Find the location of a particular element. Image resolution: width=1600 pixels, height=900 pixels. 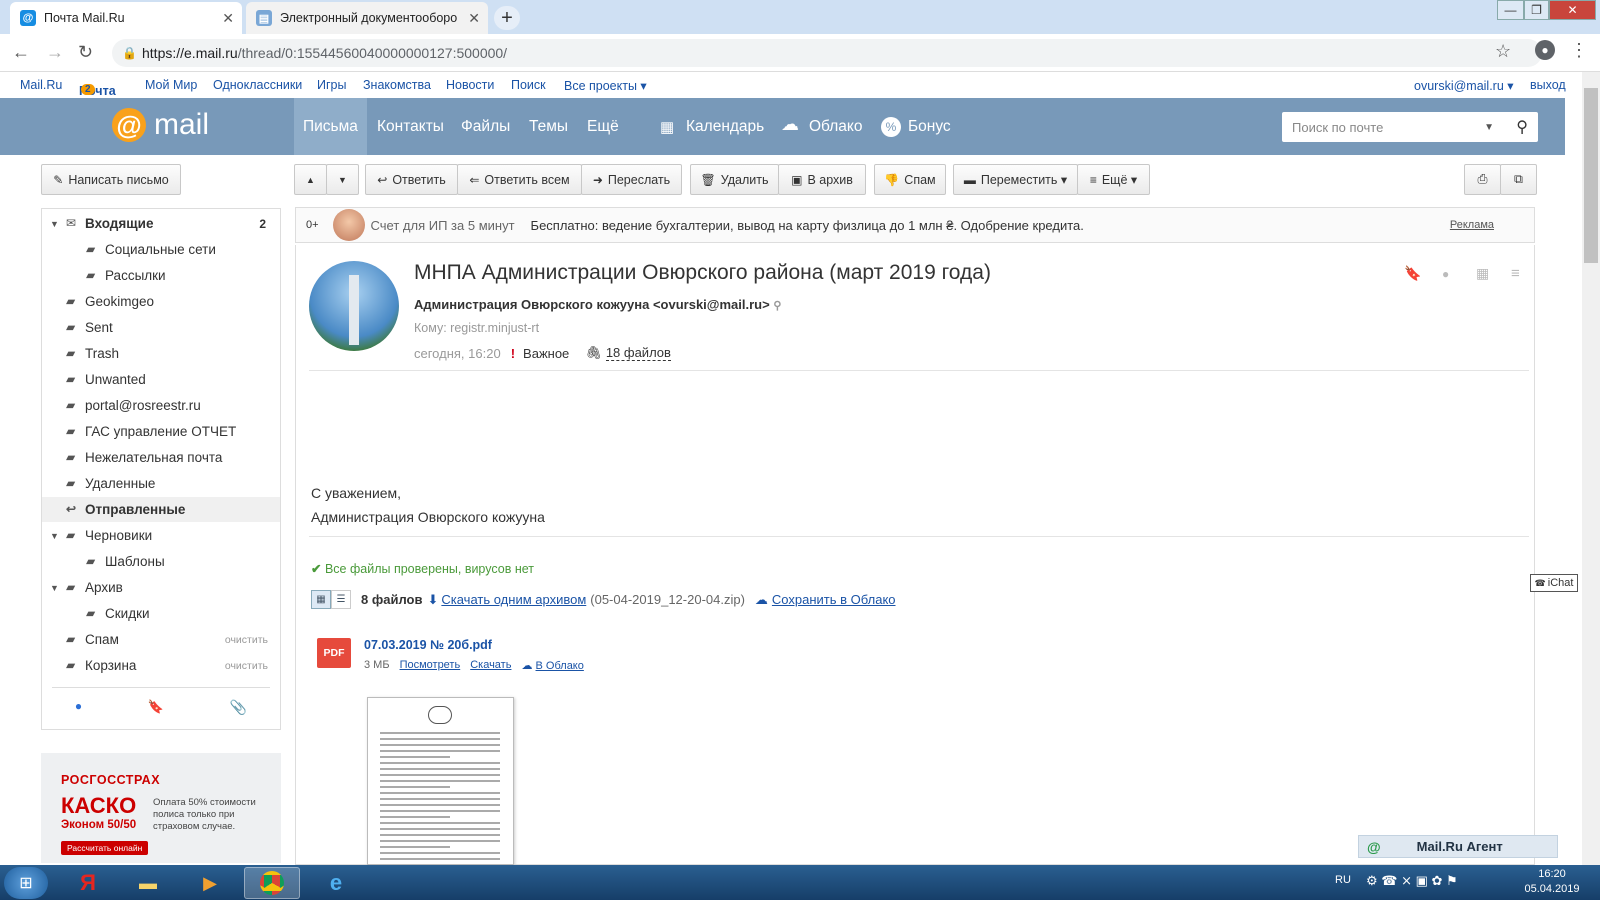

sidebar-folder: ▰ Спам очистить is located at coordinates (161, 639).